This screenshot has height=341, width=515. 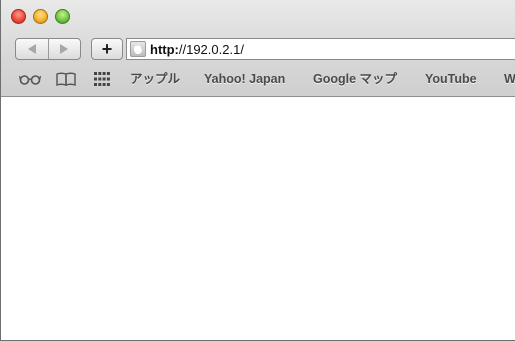 What do you see at coordinates (18, 16) in the screenshot?
I see `close-button` at bounding box center [18, 16].